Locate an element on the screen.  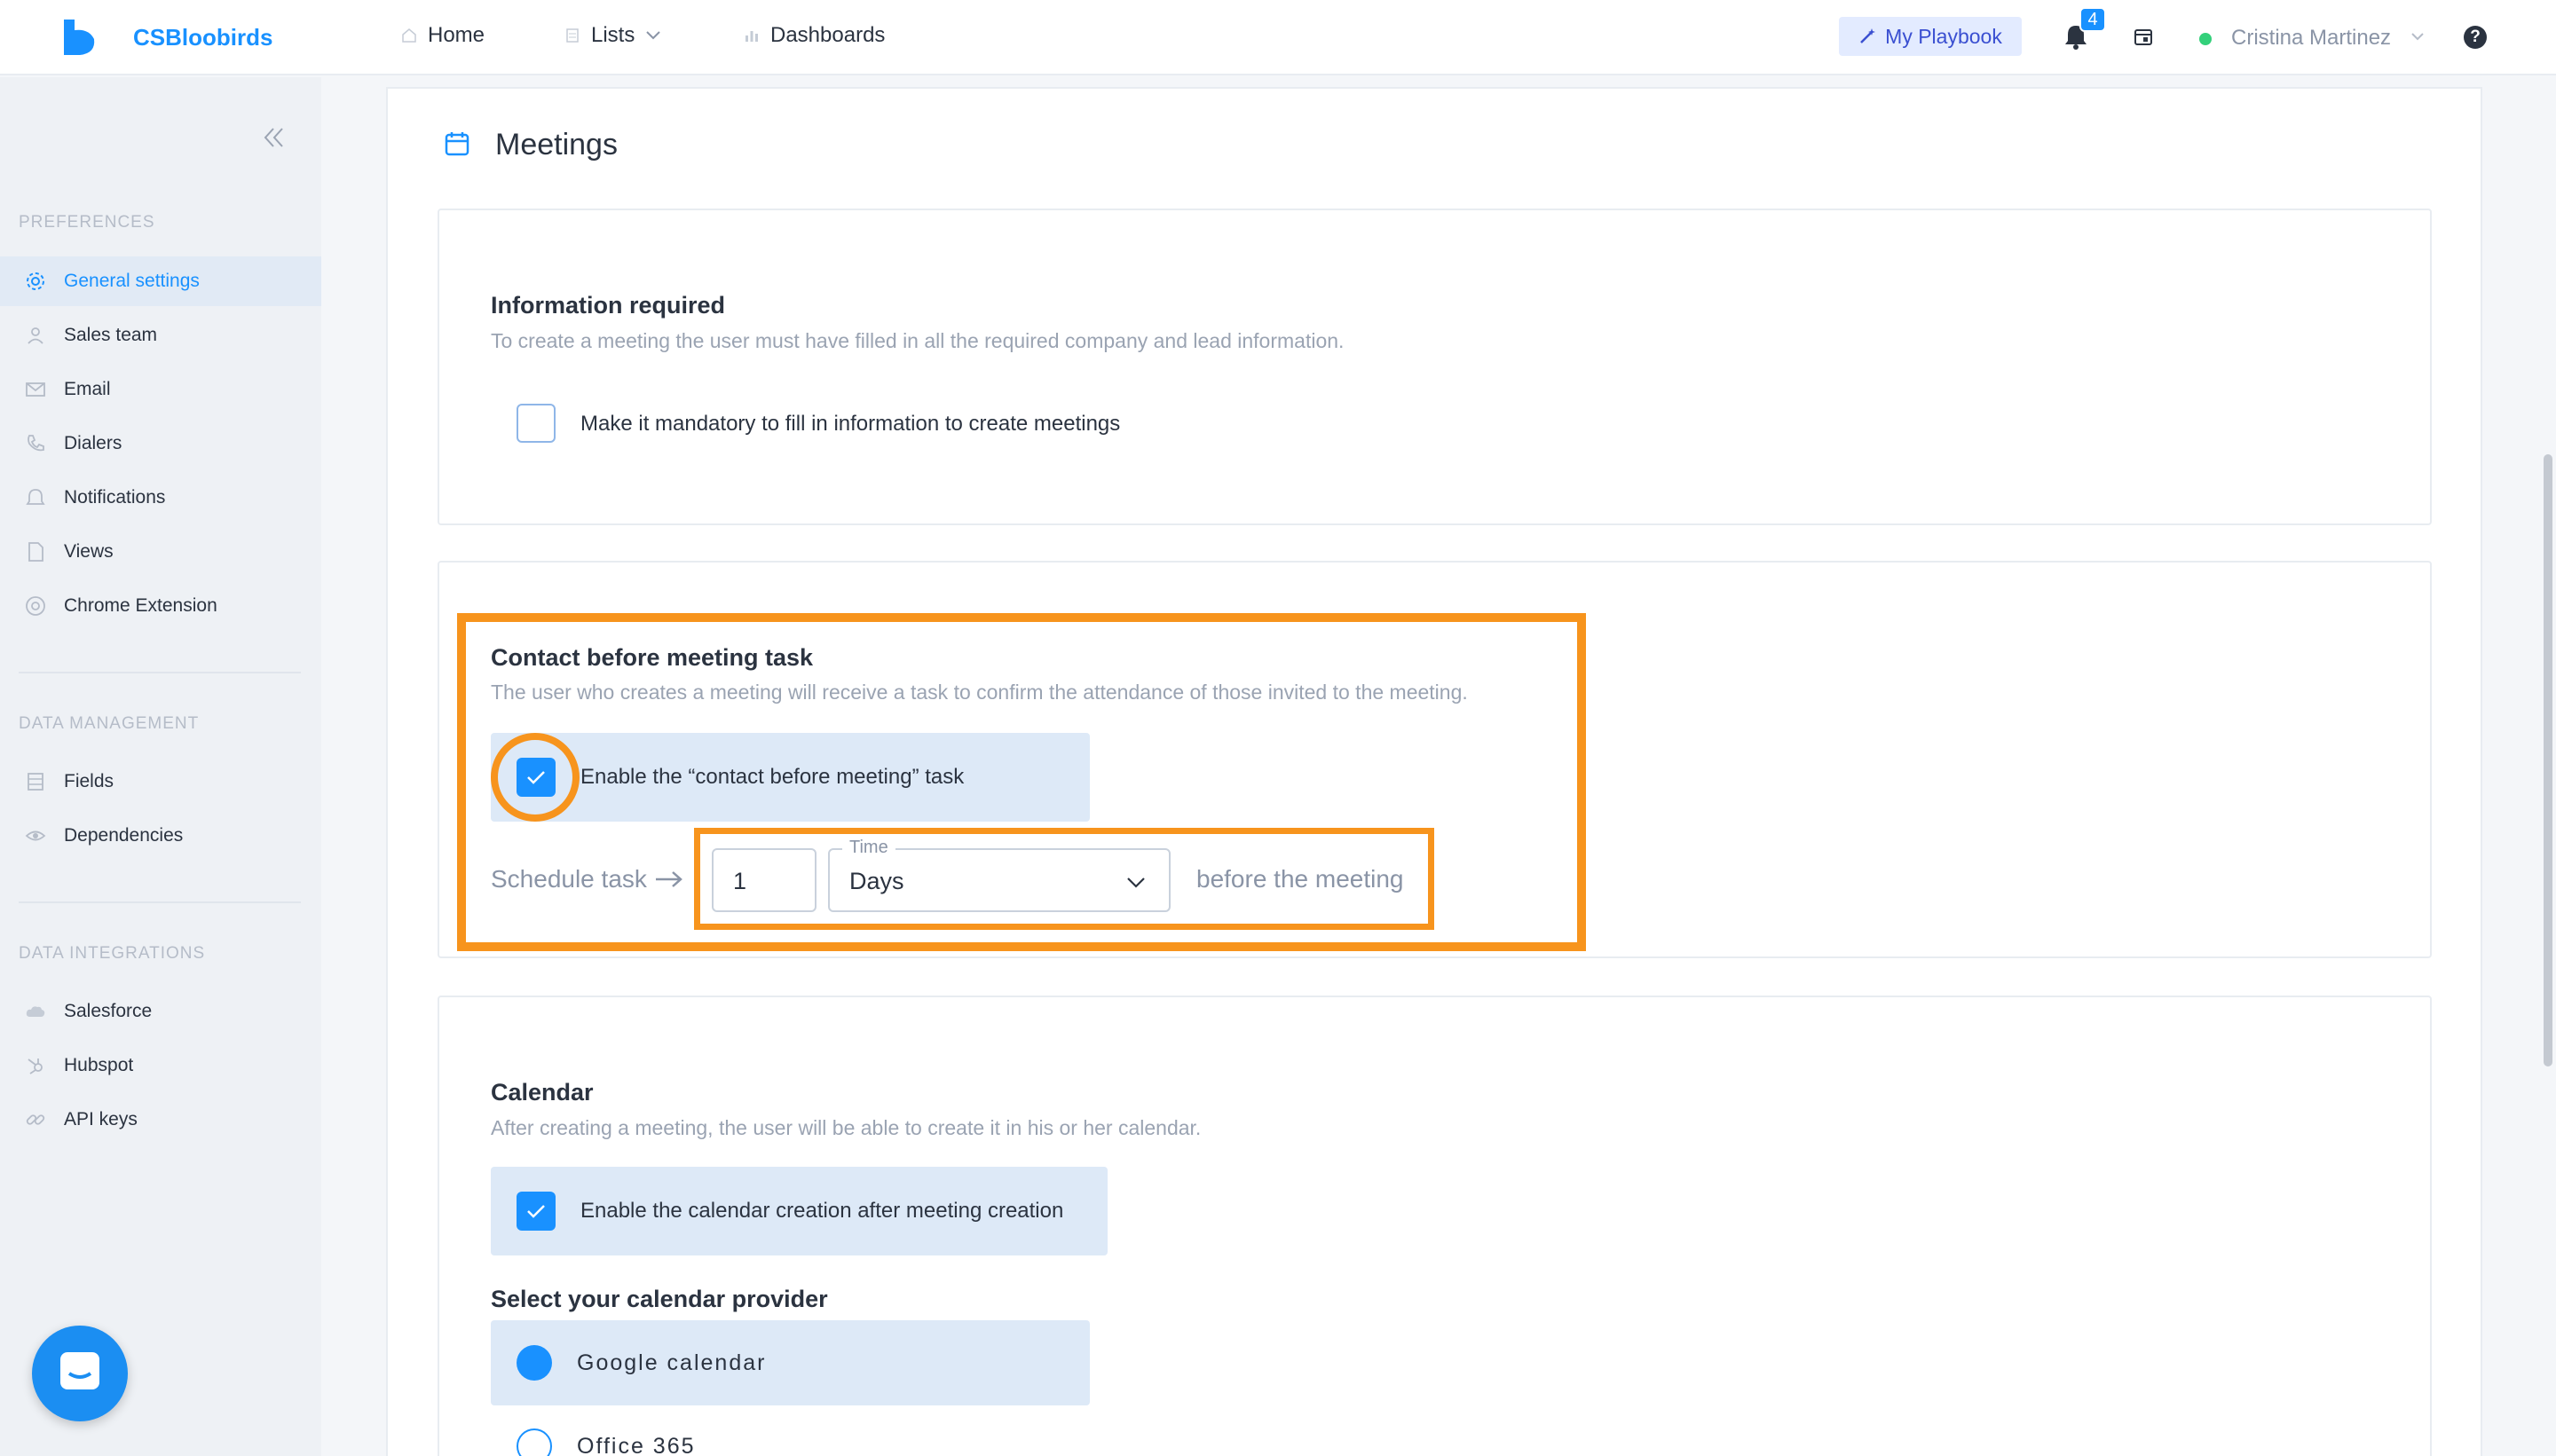
sidebar-item-general-settings: General settings is located at coordinates (160, 281).